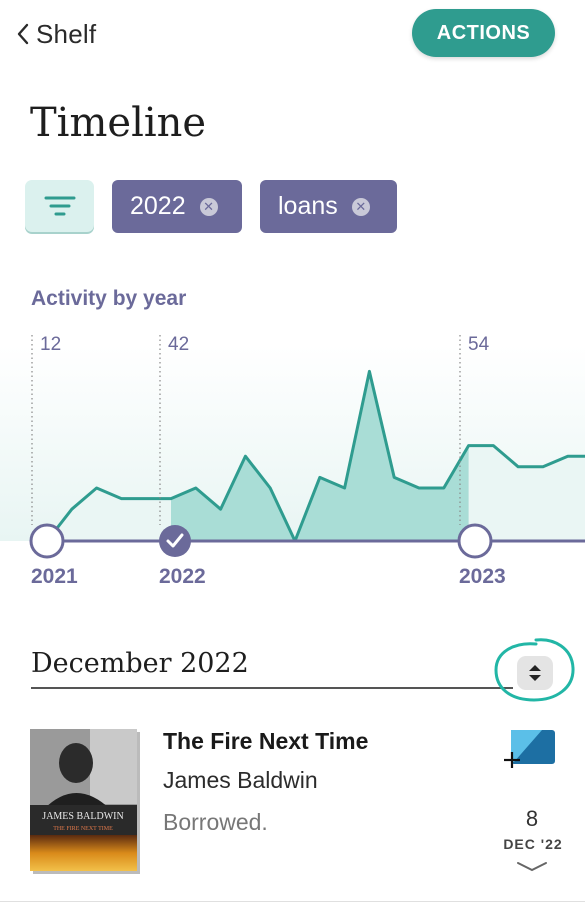 The image size is (585, 917). I want to click on back-button: Shelf, so click(56, 34).